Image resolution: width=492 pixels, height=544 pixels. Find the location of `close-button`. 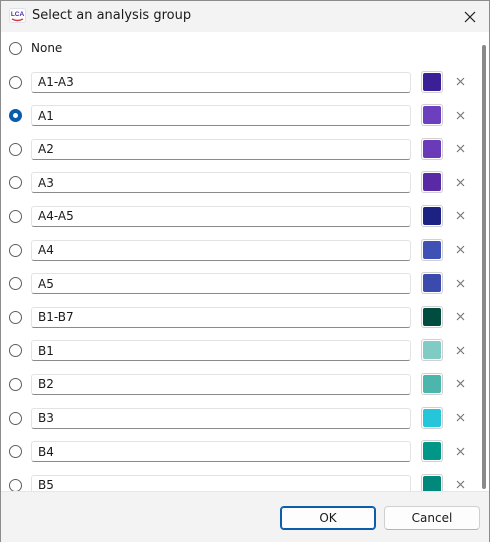

close-button is located at coordinates (470, 16).